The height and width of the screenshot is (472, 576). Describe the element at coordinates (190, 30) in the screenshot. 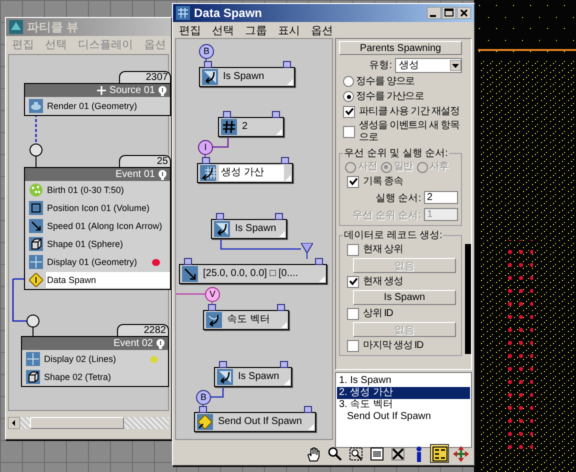

I see `menu-item: 편집` at that location.